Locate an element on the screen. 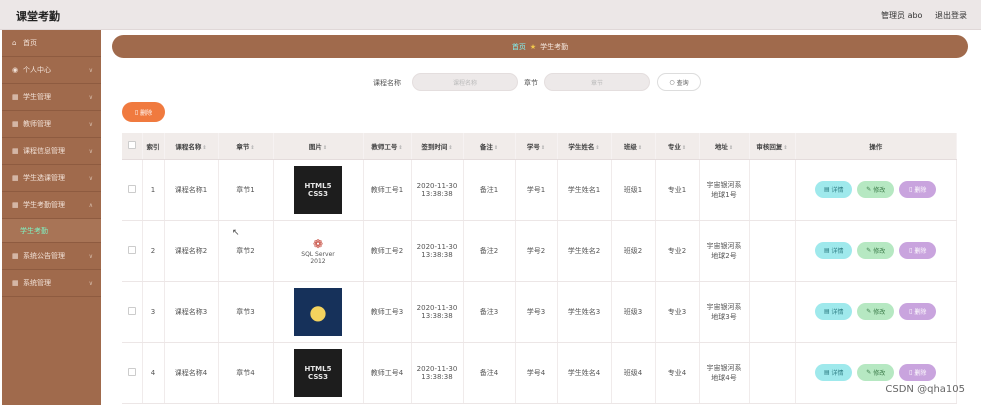  sidebar-item-system: ▦ 系统管理 ∨ is located at coordinates (51, 283).